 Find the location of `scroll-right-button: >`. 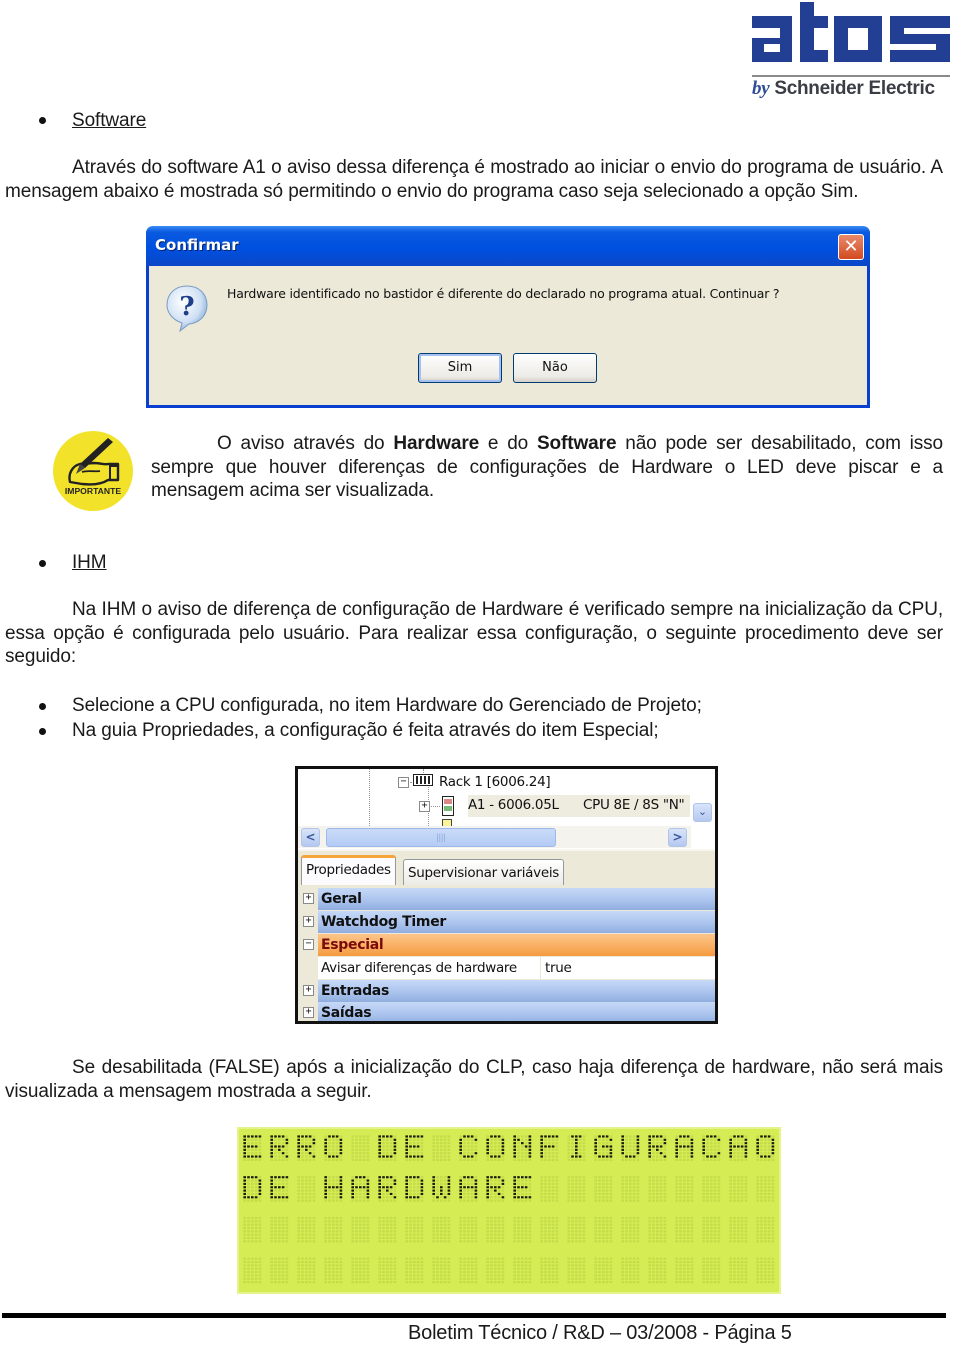

scroll-right-button: > is located at coordinates (677, 837).